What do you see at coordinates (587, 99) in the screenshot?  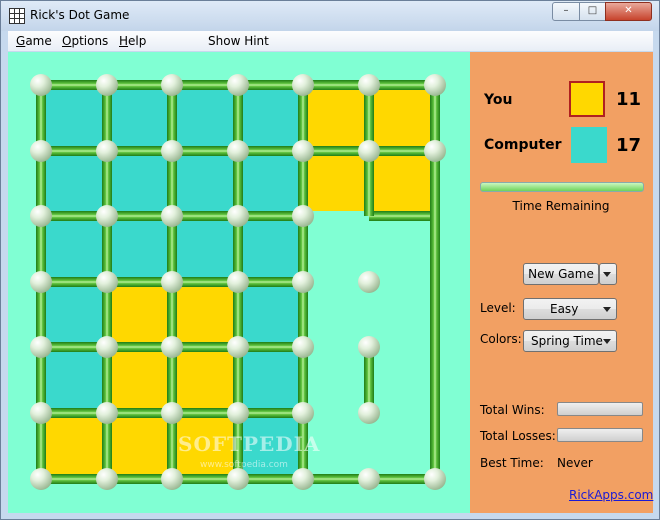 I see `player-you-swatch` at bounding box center [587, 99].